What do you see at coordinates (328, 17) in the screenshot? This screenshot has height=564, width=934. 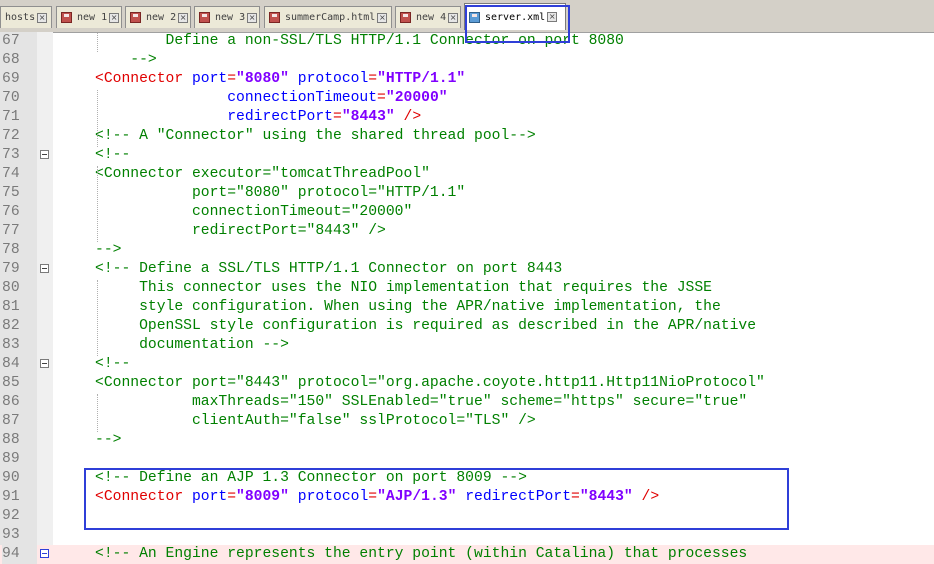 I see `tab-summercamp-html: summerCamp.html ×` at bounding box center [328, 17].